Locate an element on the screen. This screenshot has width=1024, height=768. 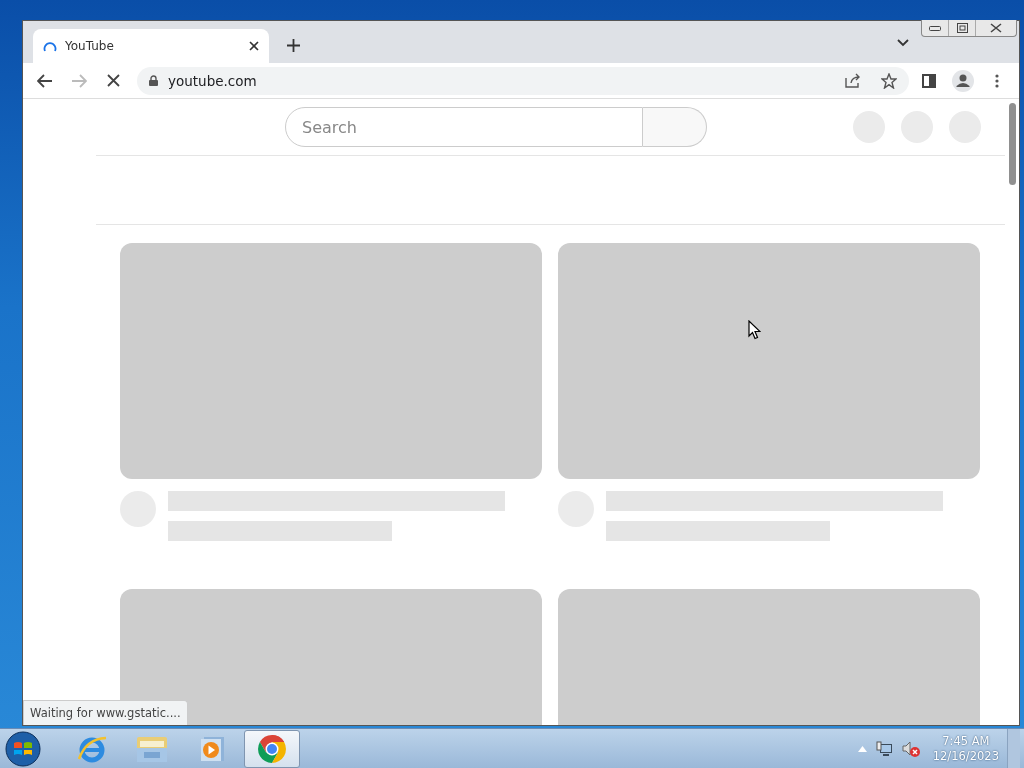
star-icon is located at coordinates (889, 80).